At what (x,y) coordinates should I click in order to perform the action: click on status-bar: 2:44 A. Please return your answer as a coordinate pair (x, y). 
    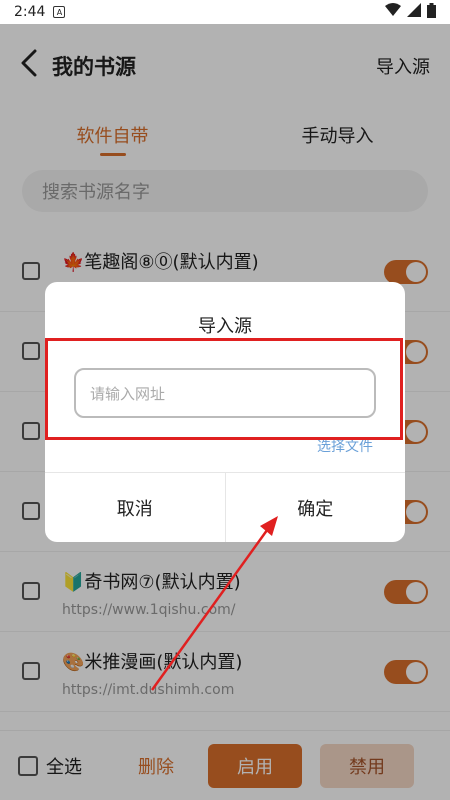
    Looking at the image, I should click on (225, 12).